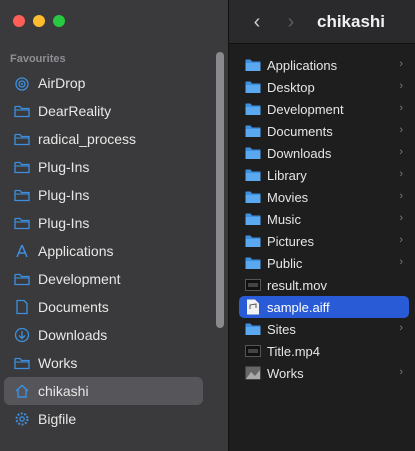  I want to click on file-name: Sites, so click(281, 329).